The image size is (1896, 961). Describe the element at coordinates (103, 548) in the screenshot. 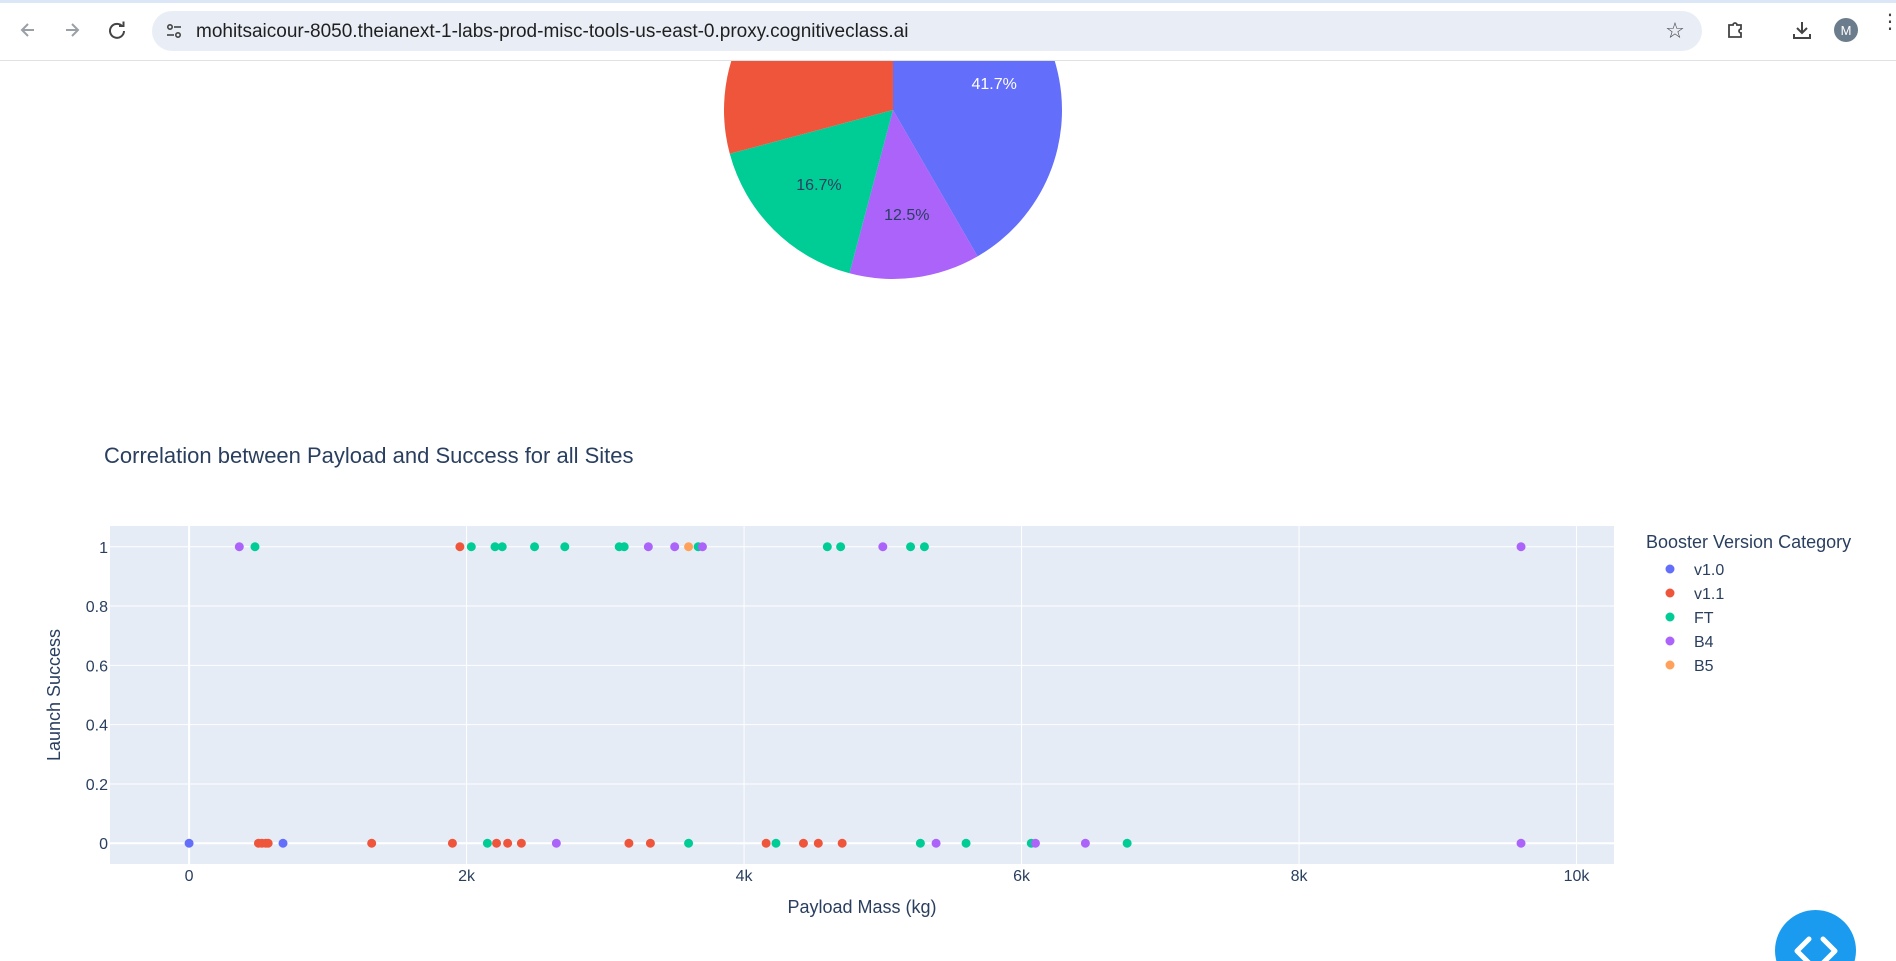

I see `y-tick-label: 1` at that location.